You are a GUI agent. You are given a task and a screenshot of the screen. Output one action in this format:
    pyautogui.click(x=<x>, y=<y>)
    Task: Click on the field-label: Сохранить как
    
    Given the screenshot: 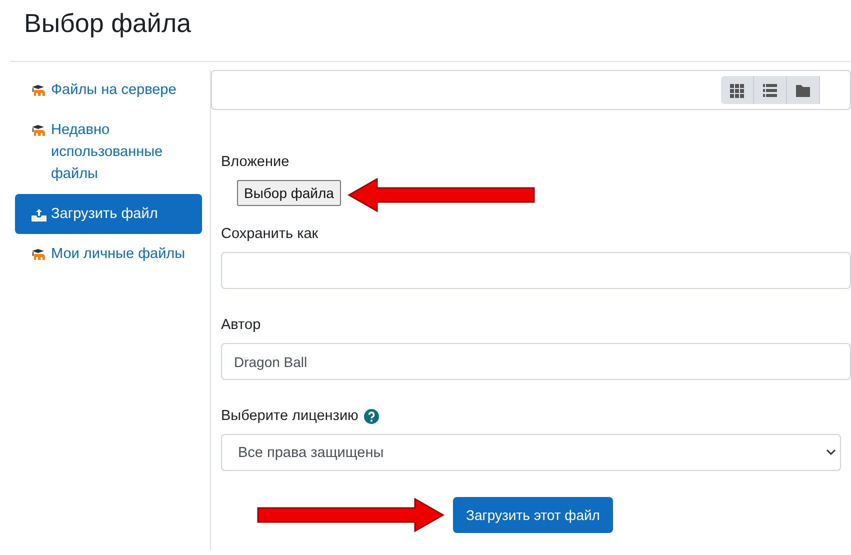 What is the action you would take?
    pyautogui.click(x=270, y=234)
    